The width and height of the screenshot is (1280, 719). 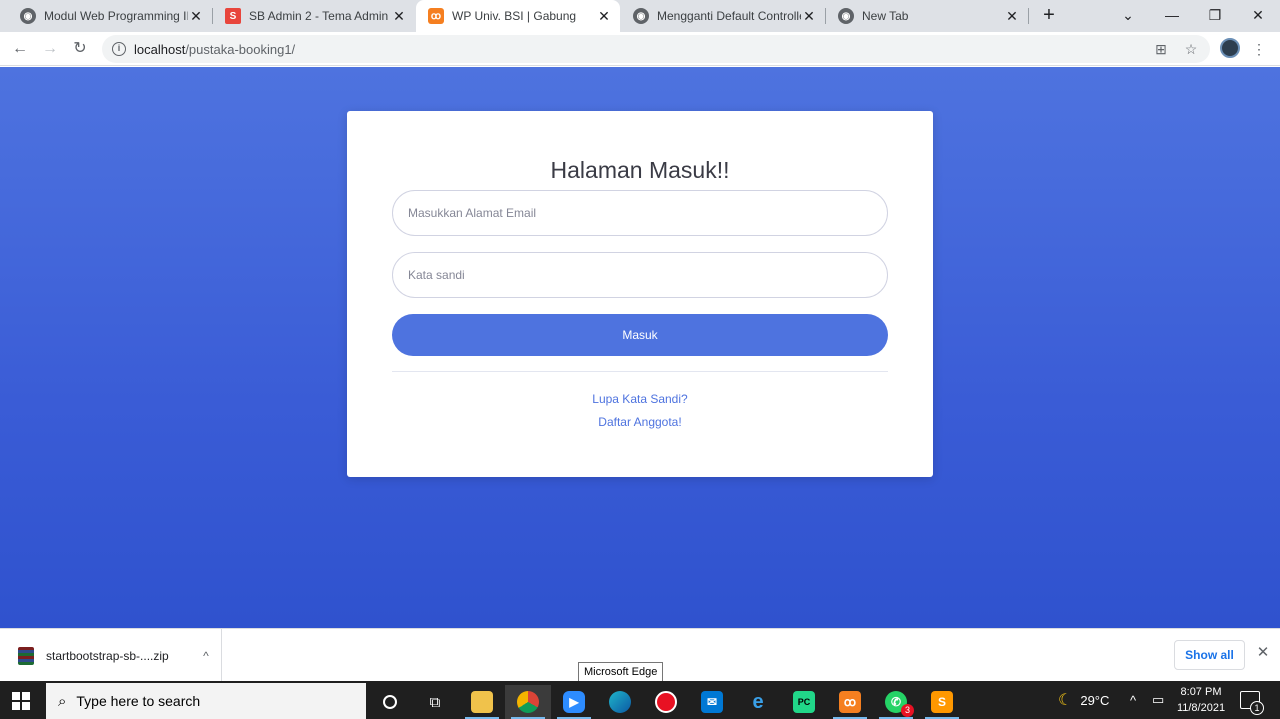 I want to click on taskbar-search-placeholder: Type here to search, so click(x=138, y=701).